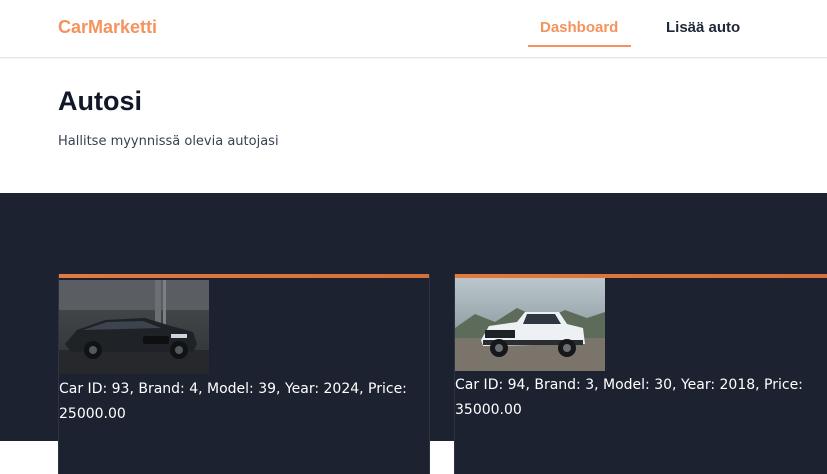  What do you see at coordinates (413, 29) in the screenshot?
I see `top-navbar: CarMarketti Dashboard Lisää auto` at bounding box center [413, 29].